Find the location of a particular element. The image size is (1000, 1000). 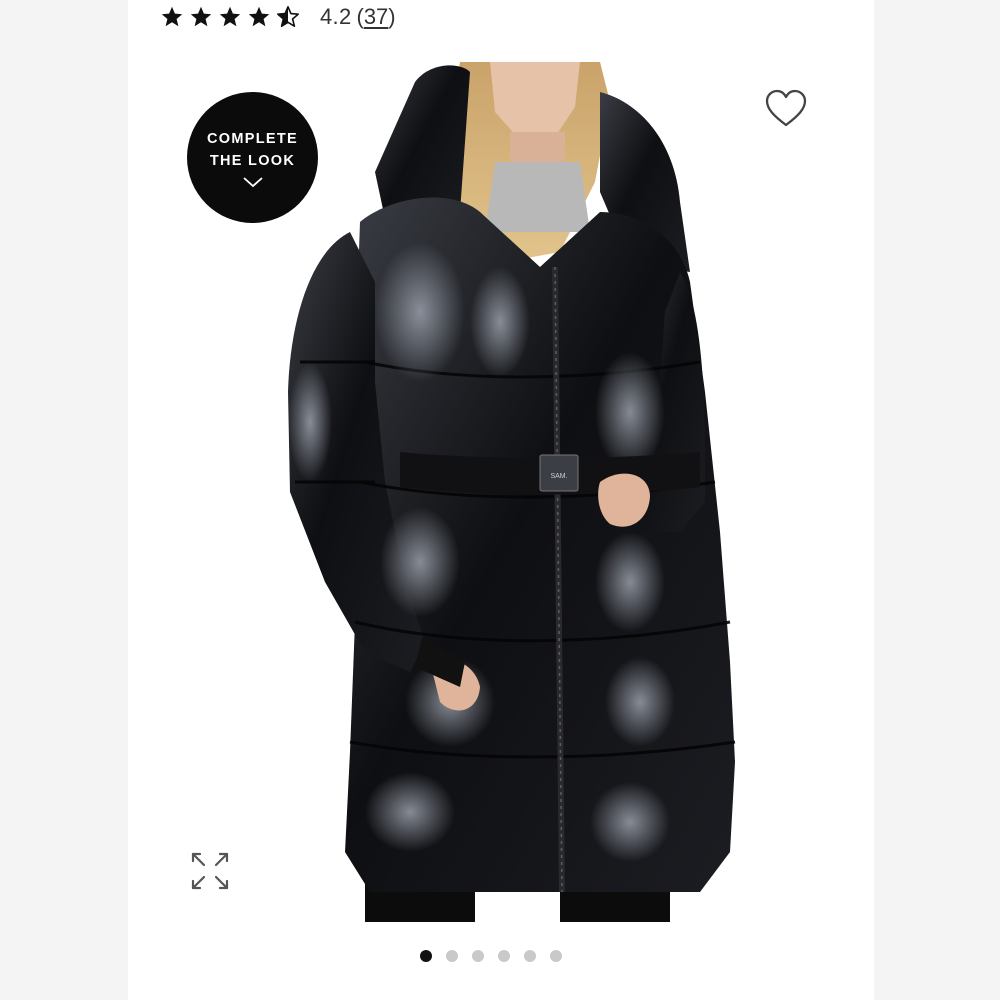

expand-image-button is located at coordinates (210, 871).